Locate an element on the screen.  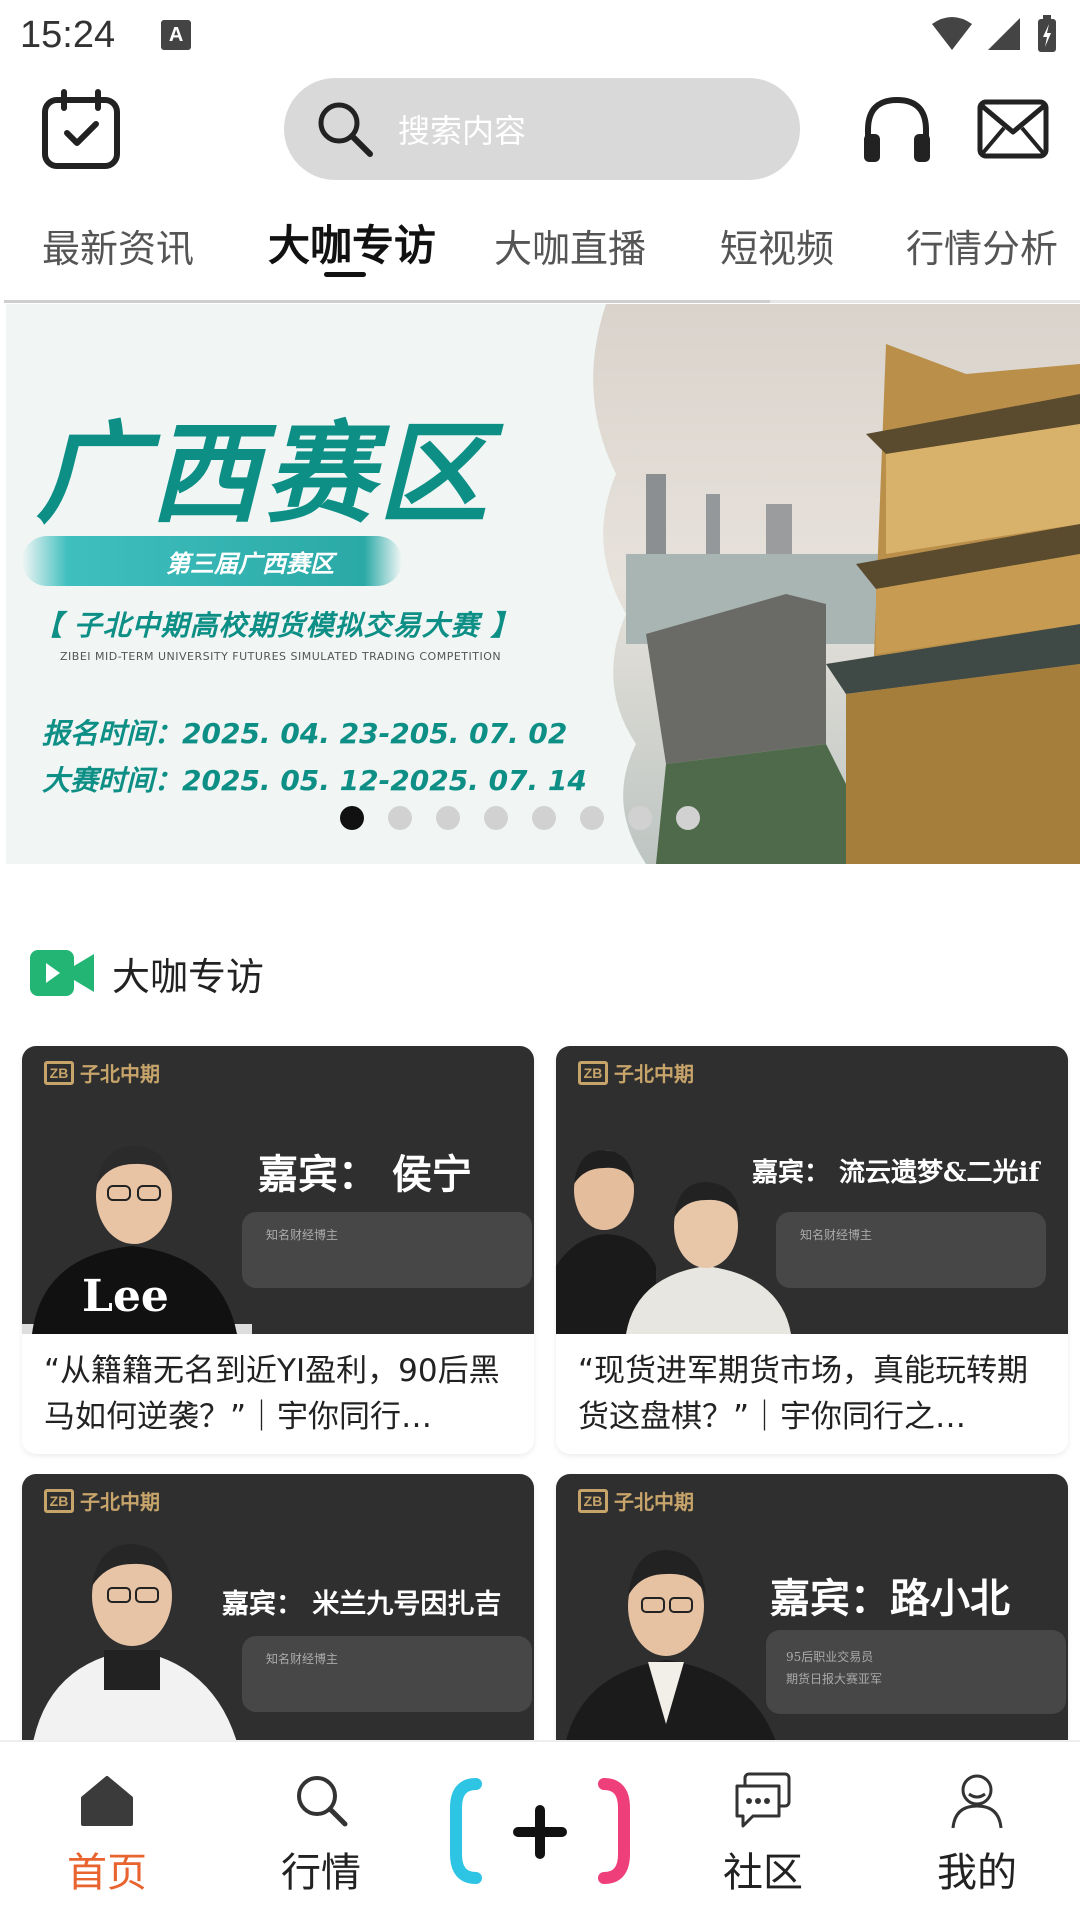
tab-latest-news: 最新资讯 is located at coordinates (118, 245).